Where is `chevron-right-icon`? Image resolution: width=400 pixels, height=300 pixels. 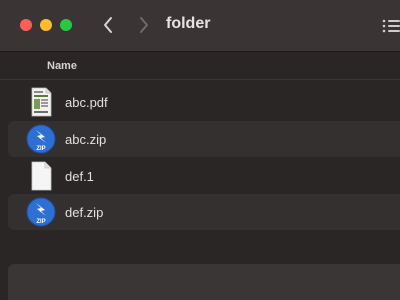
chevron-right-icon is located at coordinates (144, 25).